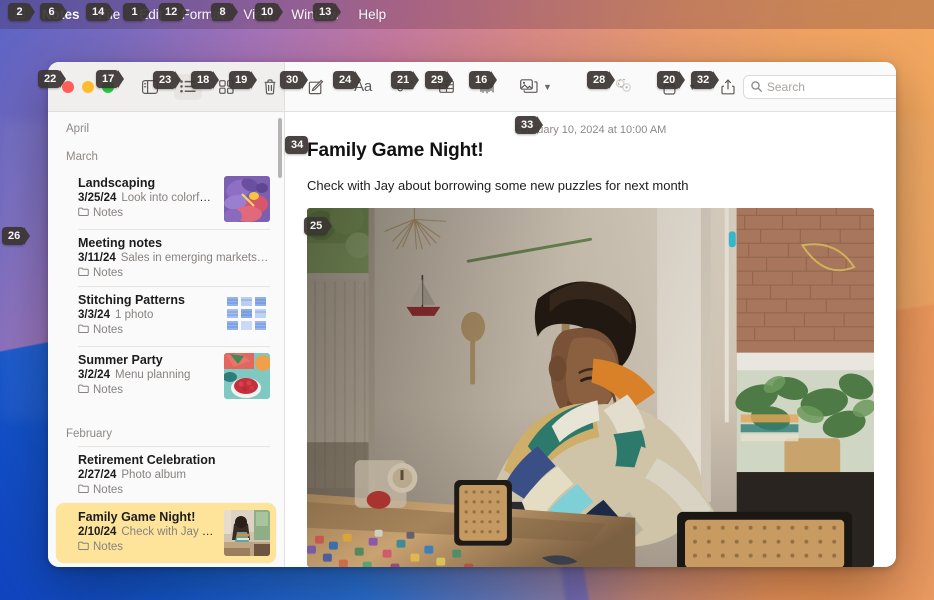 The image size is (934, 600). I want to click on note-item-date: 3/25/24, so click(97, 198).